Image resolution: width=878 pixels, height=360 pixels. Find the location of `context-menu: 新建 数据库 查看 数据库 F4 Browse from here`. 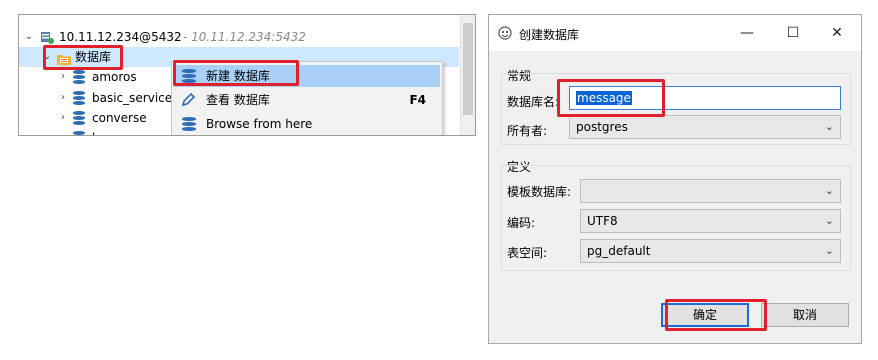

context-menu: 新建 数据库 查看 数据库 F4 Browse from here is located at coordinates (307, 98).